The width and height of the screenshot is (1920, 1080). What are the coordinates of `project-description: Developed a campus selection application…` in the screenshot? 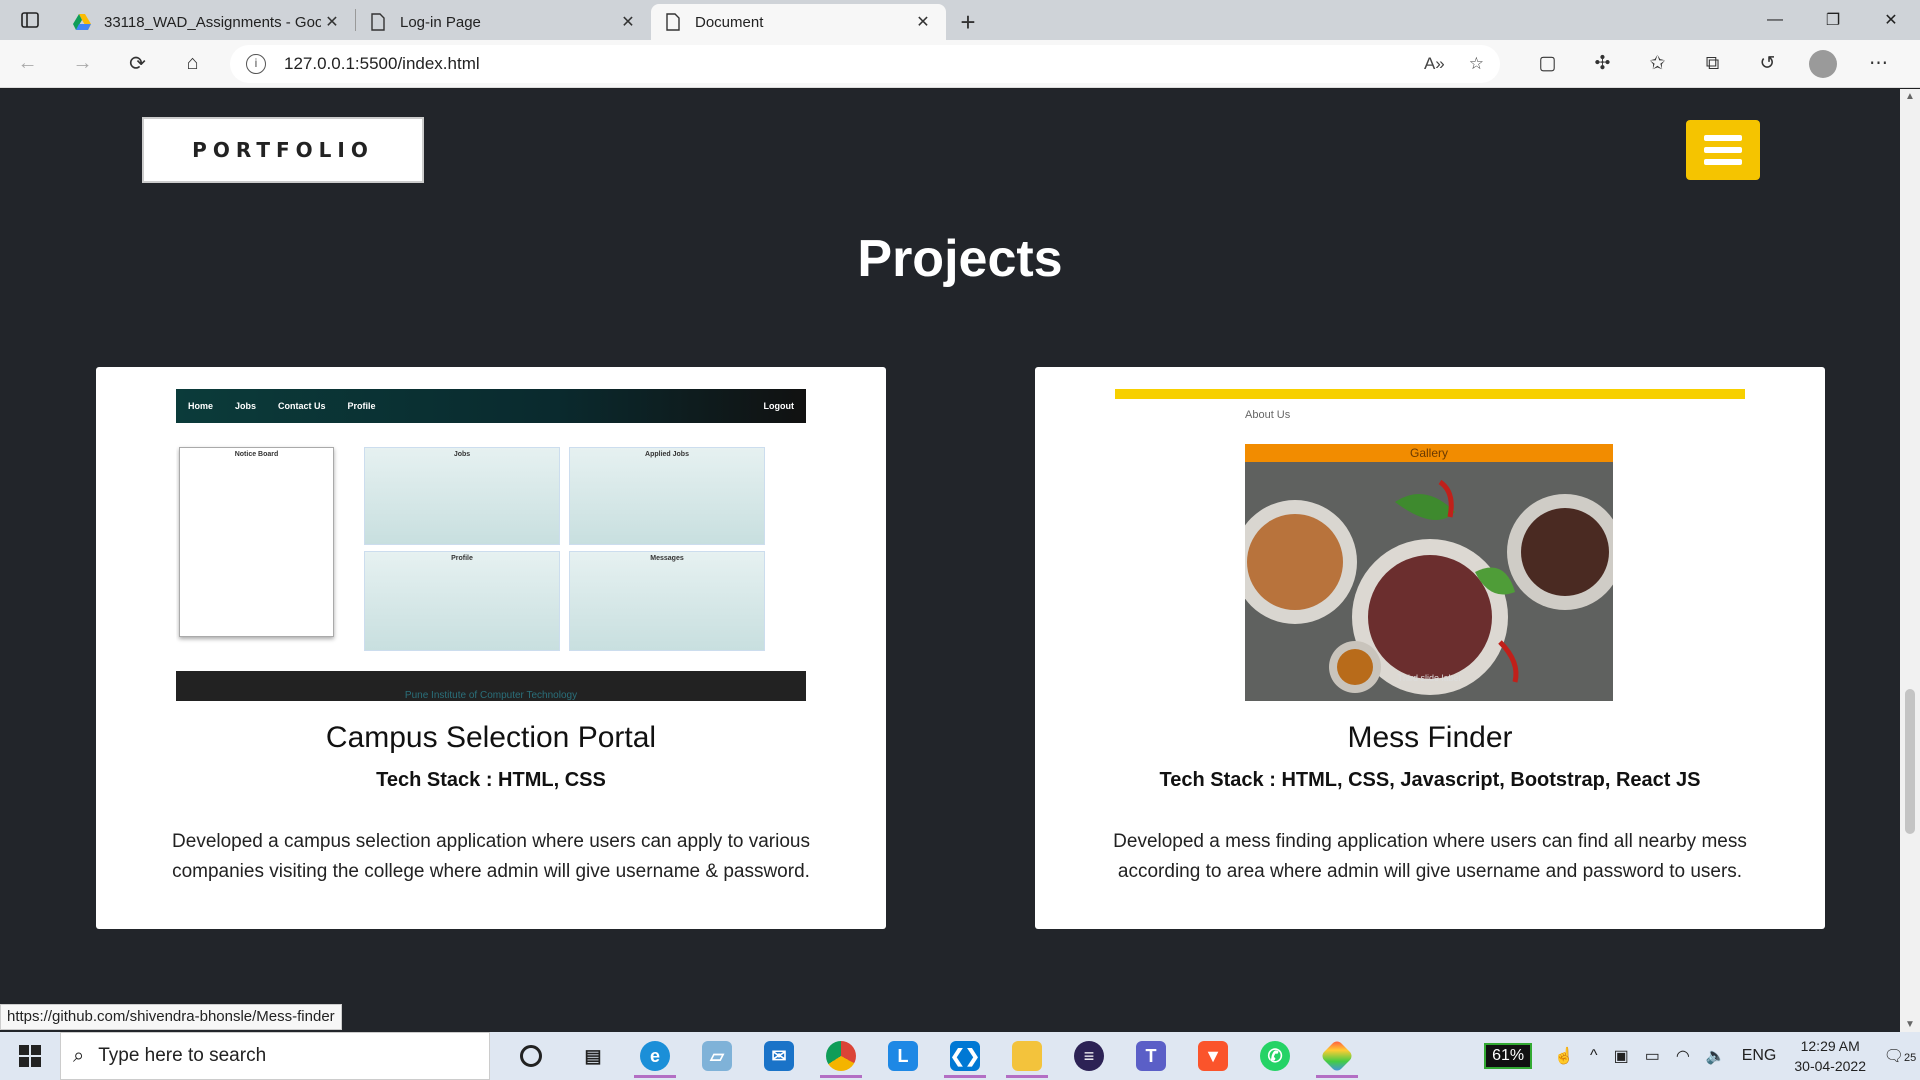 It's located at (491, 856).